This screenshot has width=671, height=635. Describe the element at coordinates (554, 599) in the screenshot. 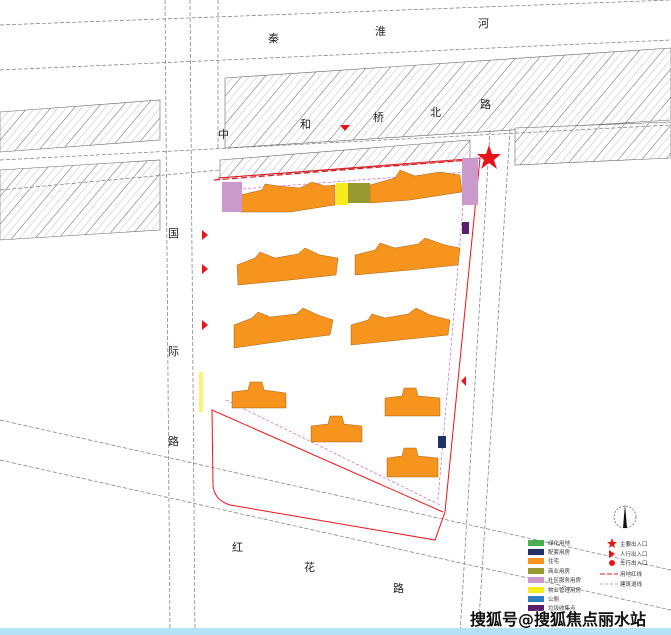

I see `legend-label: 公厕` at that location.